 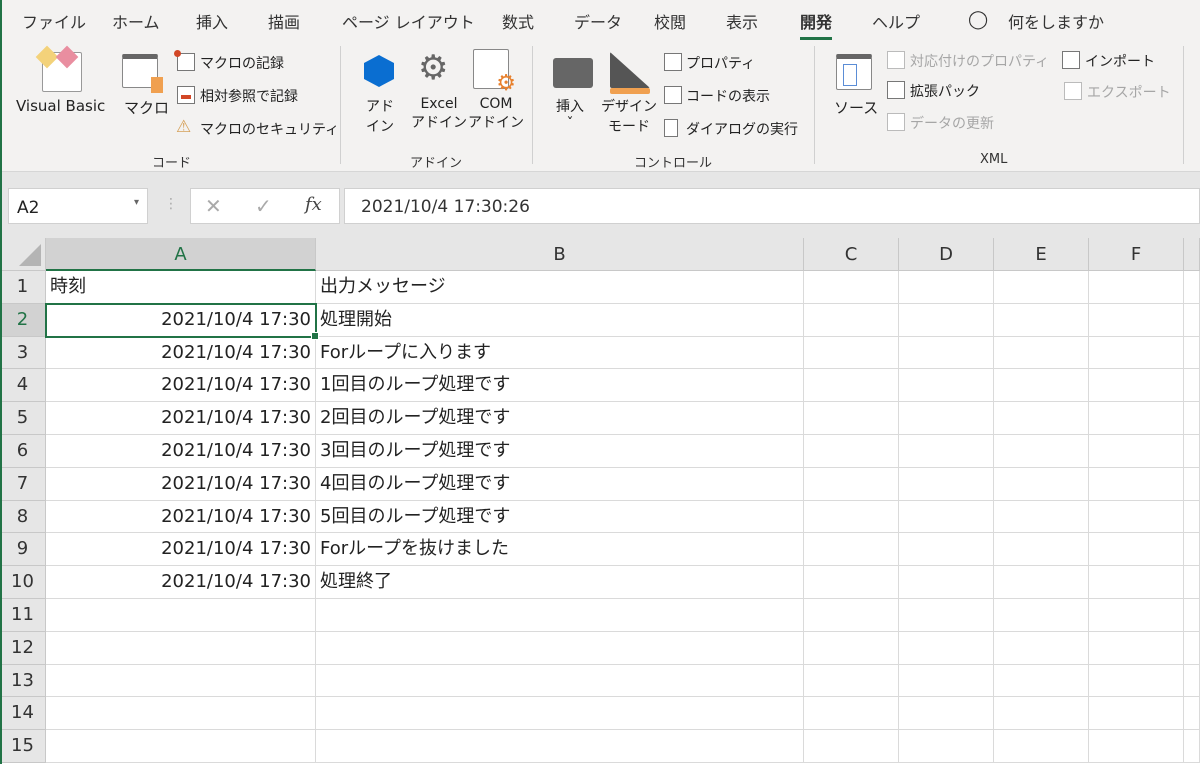 What do you see at coordinates (560, 418) in the screenshot?
I see `cell: 2回目のループ処理です` at bounding box center [560, 418].